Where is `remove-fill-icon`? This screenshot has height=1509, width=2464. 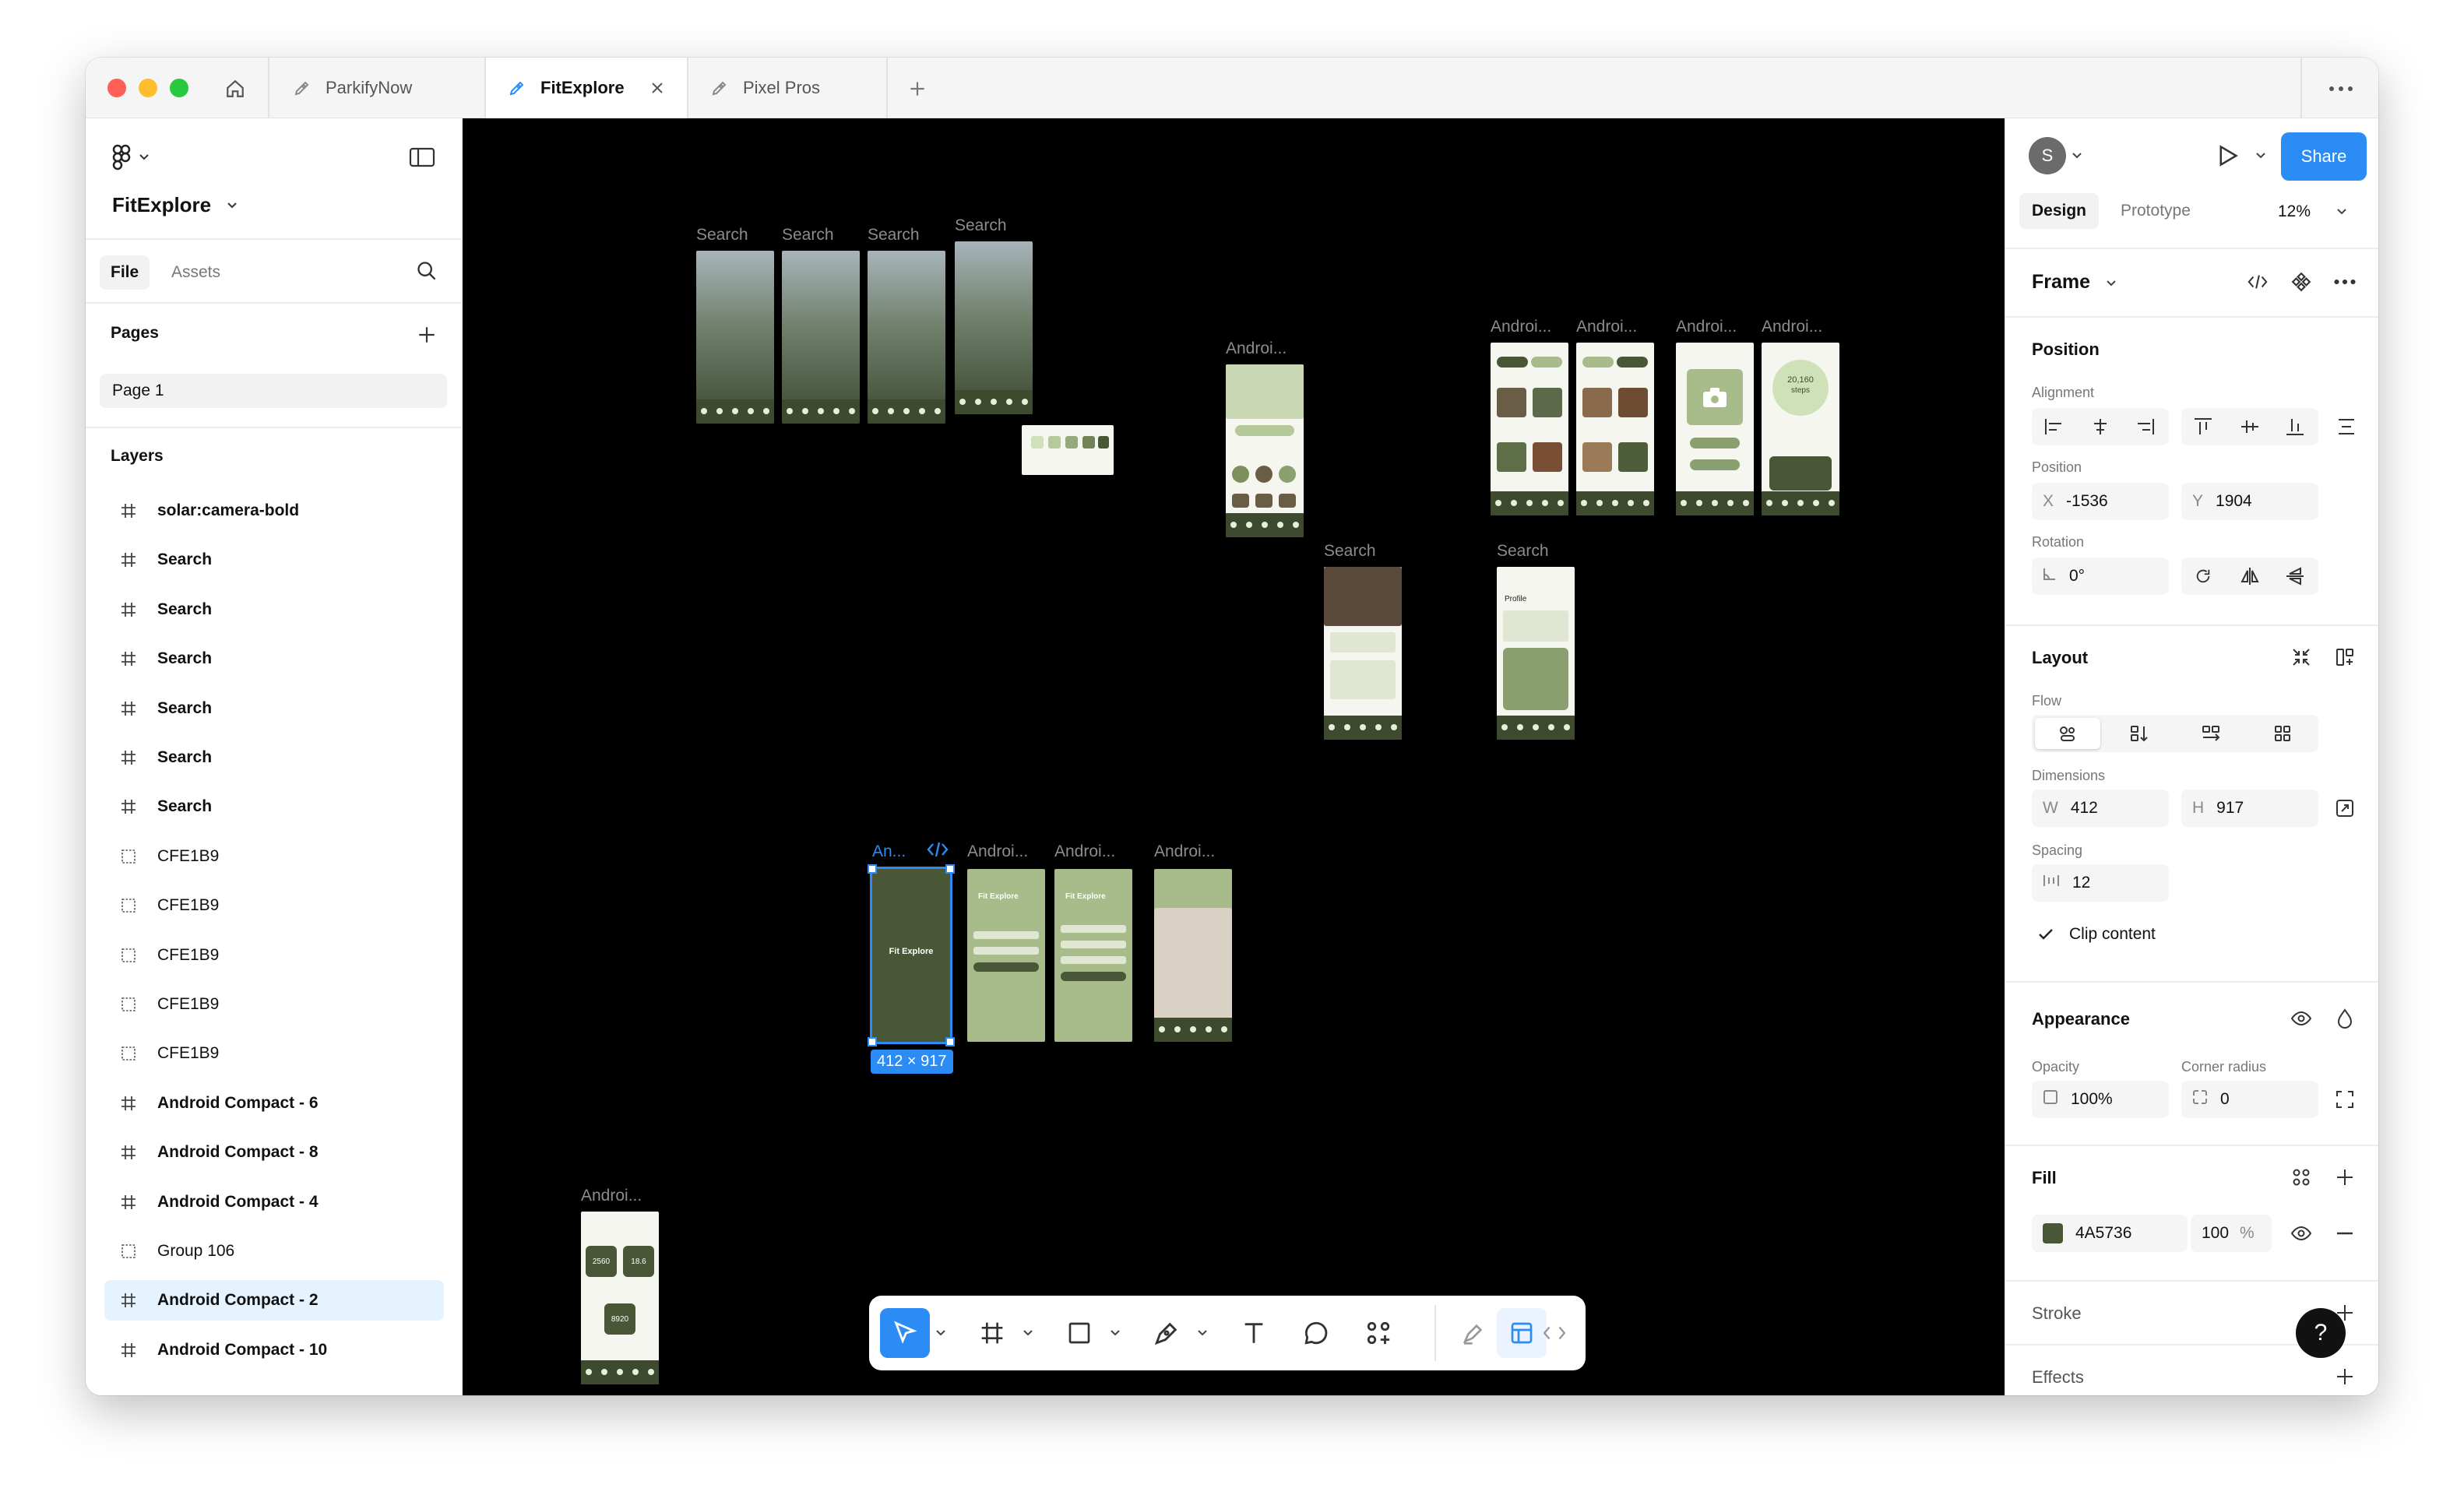 remove-fill-icon is located at coordinates (2345, 1233).